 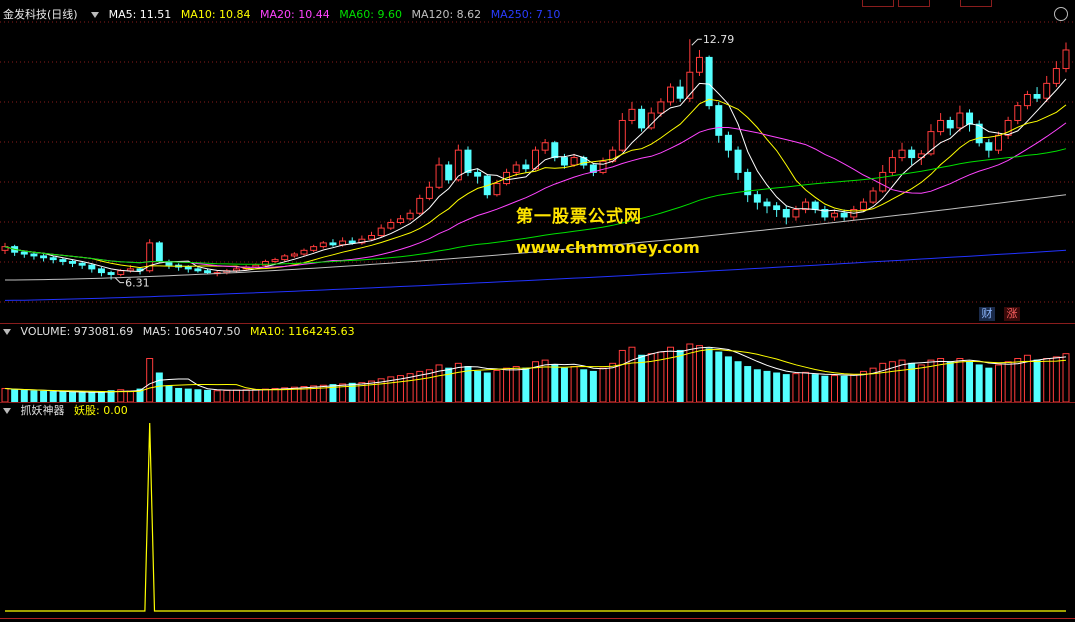 What do you see at coordinates (537, 402) in the screenshot?
I see `divider-volume-indicator` at bounding box center [537, 402].